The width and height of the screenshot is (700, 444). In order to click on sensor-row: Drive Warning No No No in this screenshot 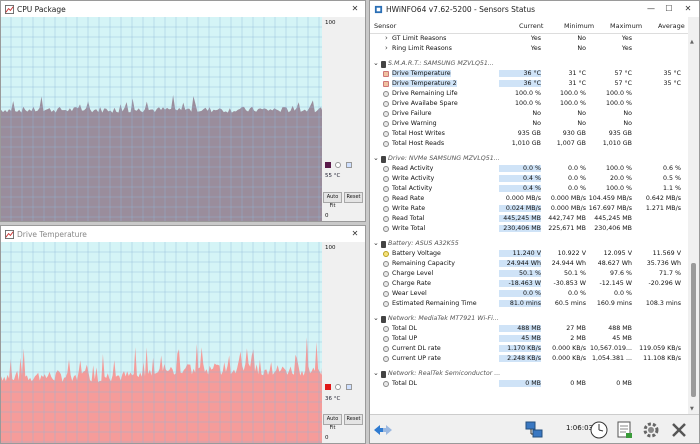, I will do `click(529, 124)`.